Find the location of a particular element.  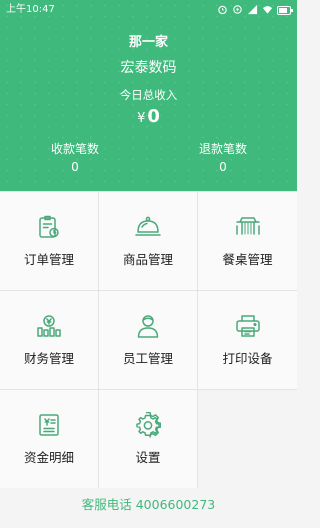

currency-symbol: ¥ is located at coordinates (141, 118).